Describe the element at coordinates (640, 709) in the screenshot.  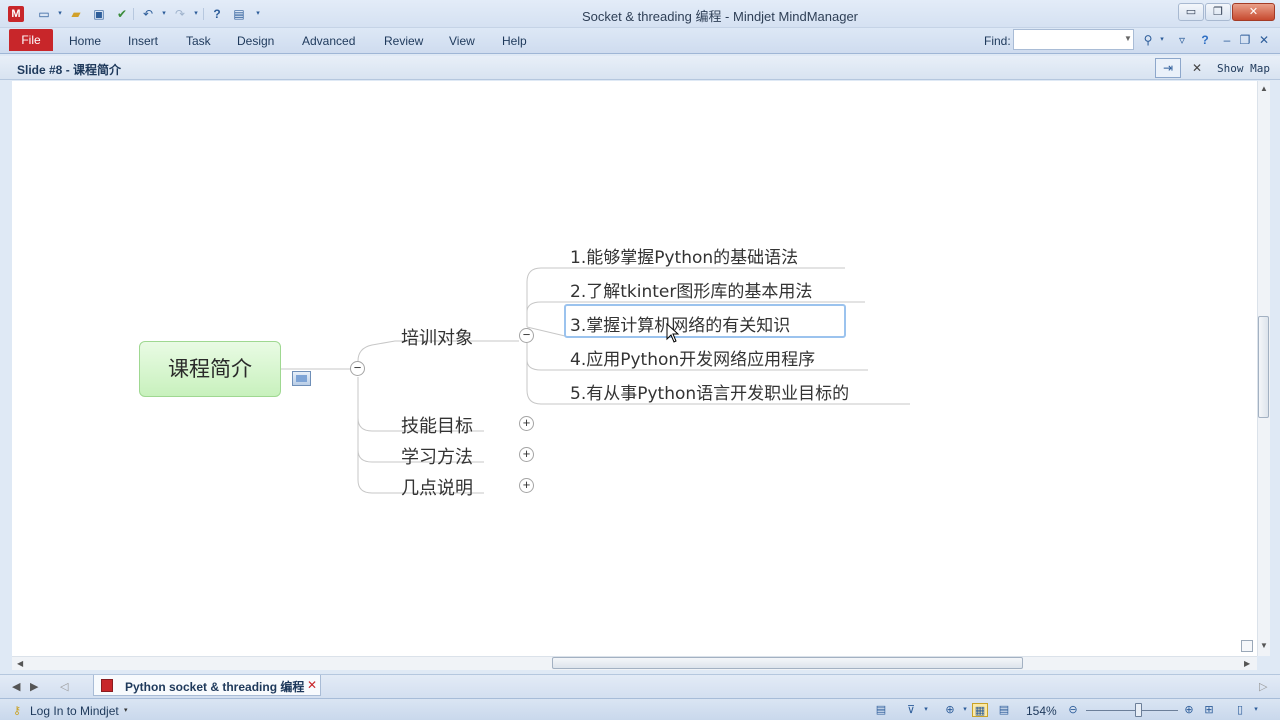
I see `status-bar` at that location.